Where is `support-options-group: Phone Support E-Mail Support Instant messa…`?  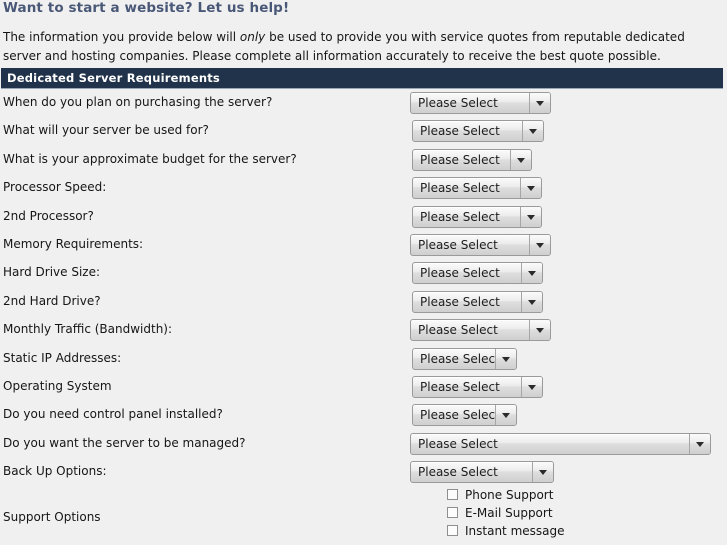 support-options-group: Phone Support E-Mail Support Instant messa… is located at coordinates (506, 511).